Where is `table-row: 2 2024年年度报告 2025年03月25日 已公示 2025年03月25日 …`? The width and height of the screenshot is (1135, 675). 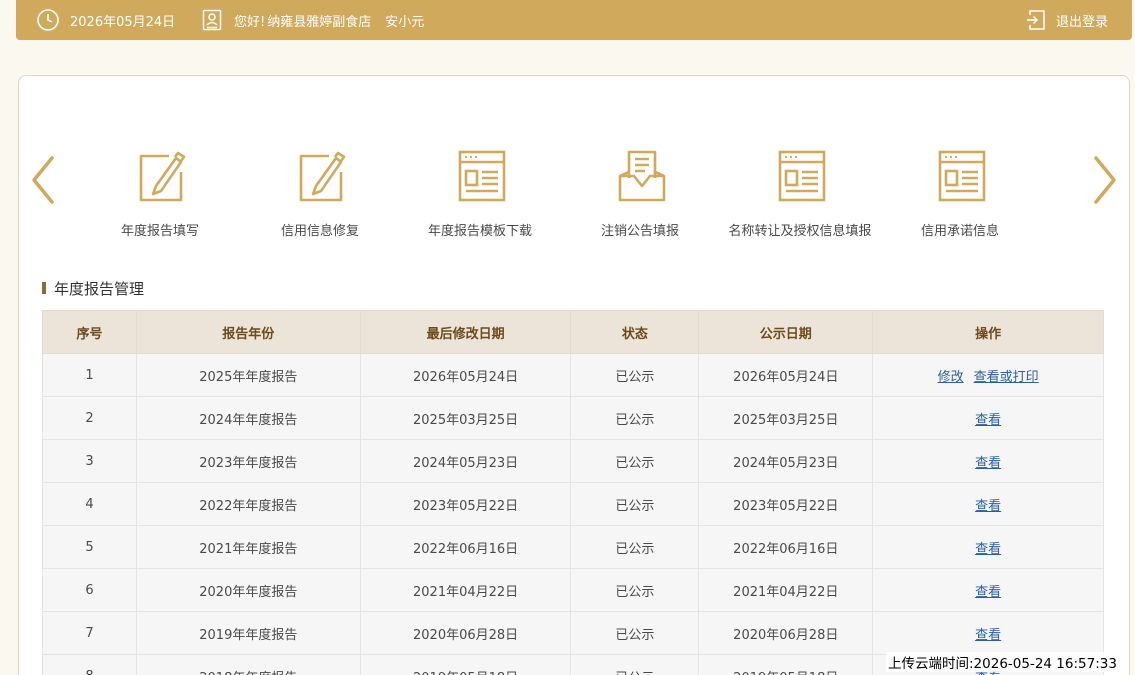 table-row: 2 2024年年度报告 2025年03月25日 已公示 2025年03月25日 … is located at coordinates (573, 418).